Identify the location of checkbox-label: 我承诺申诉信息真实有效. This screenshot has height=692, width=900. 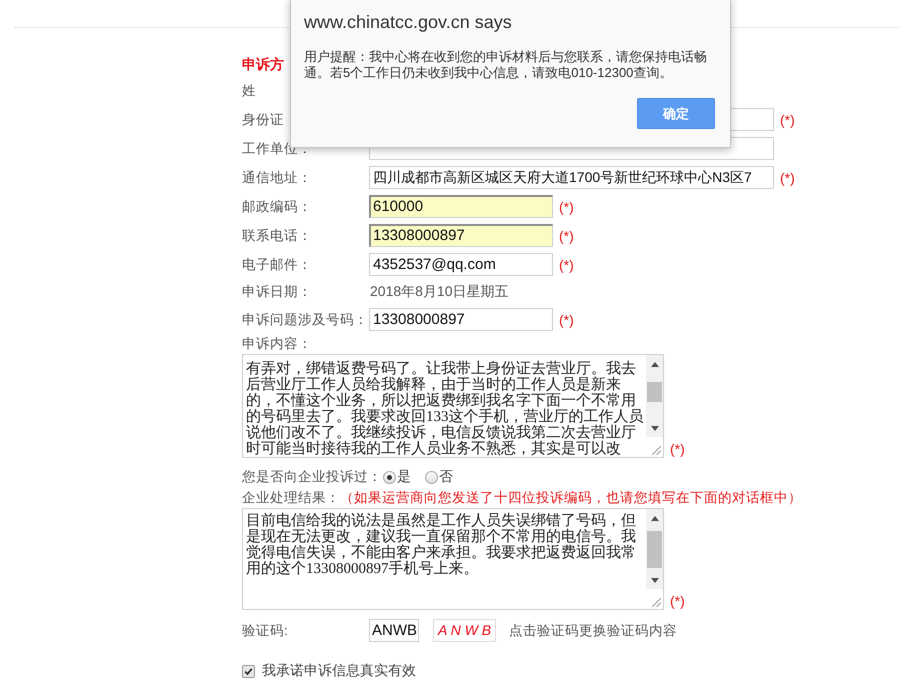
(339, 671).